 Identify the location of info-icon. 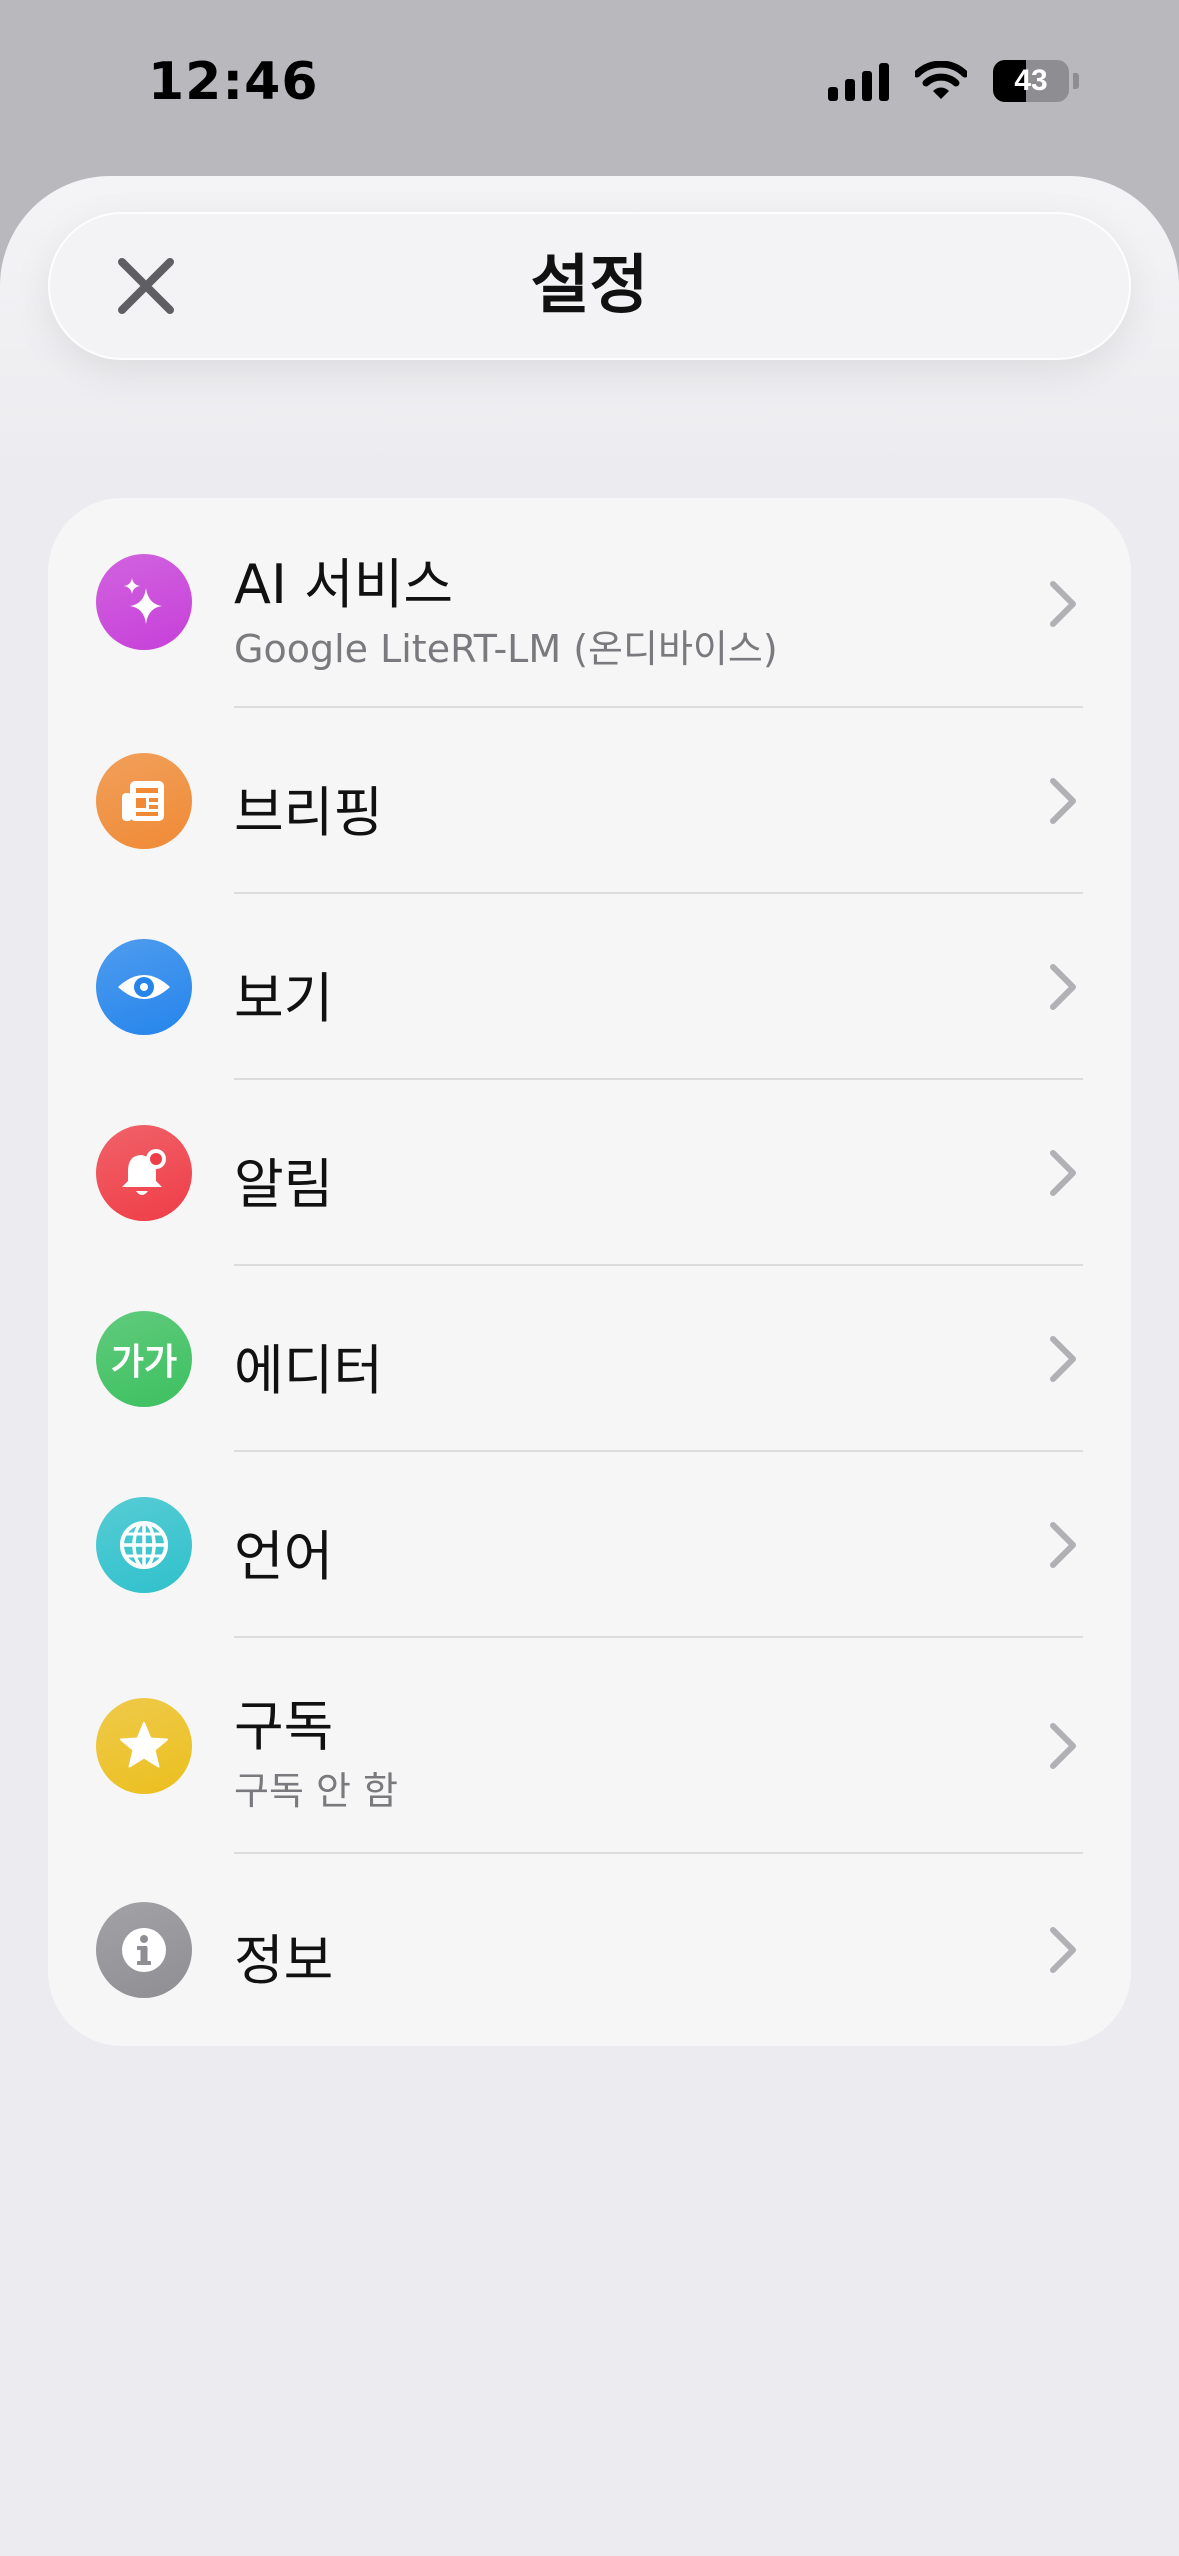
(144, 1950).